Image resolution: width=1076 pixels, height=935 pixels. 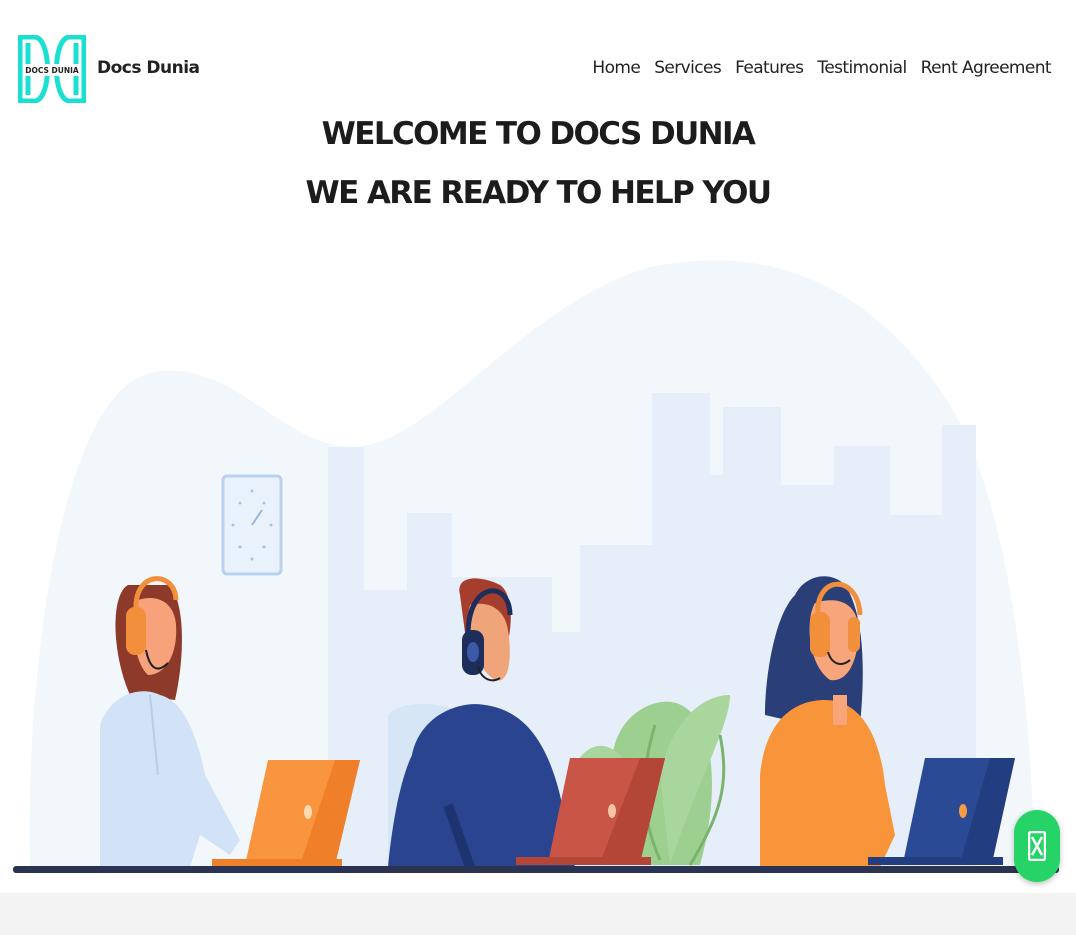 I want to click on nav-home: Home, so click(x=616, y=68).